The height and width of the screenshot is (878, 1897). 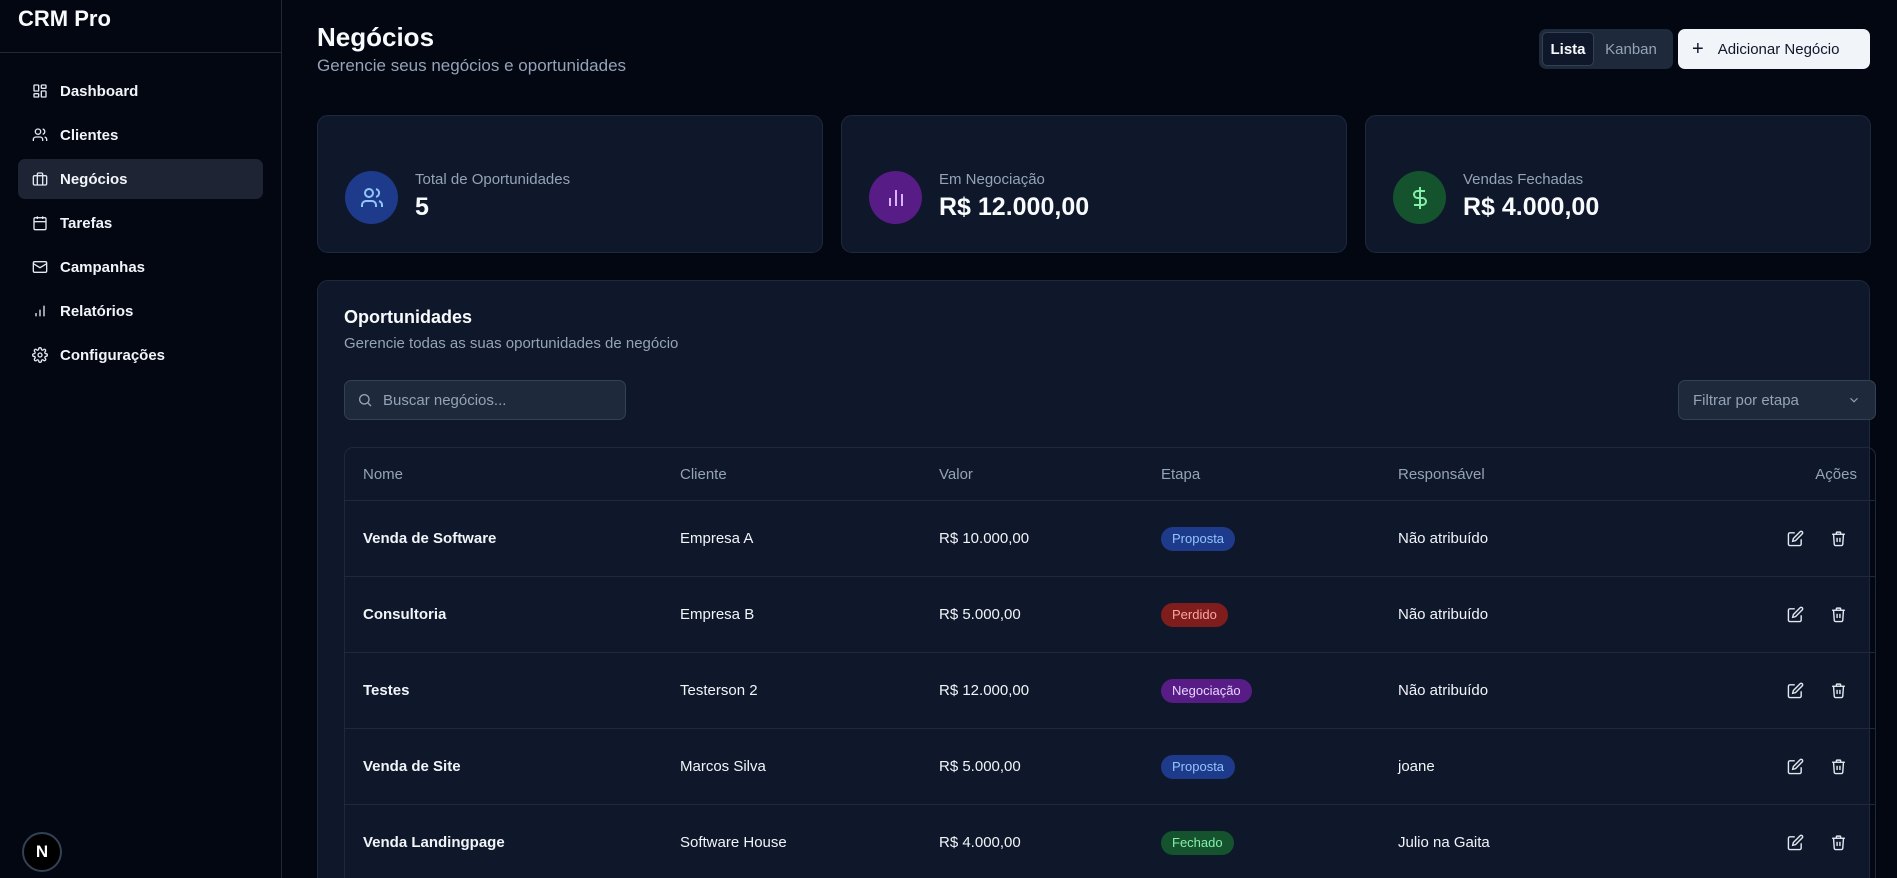 I want to click on deal-name: Consultoria, so click(x=405, y=614).